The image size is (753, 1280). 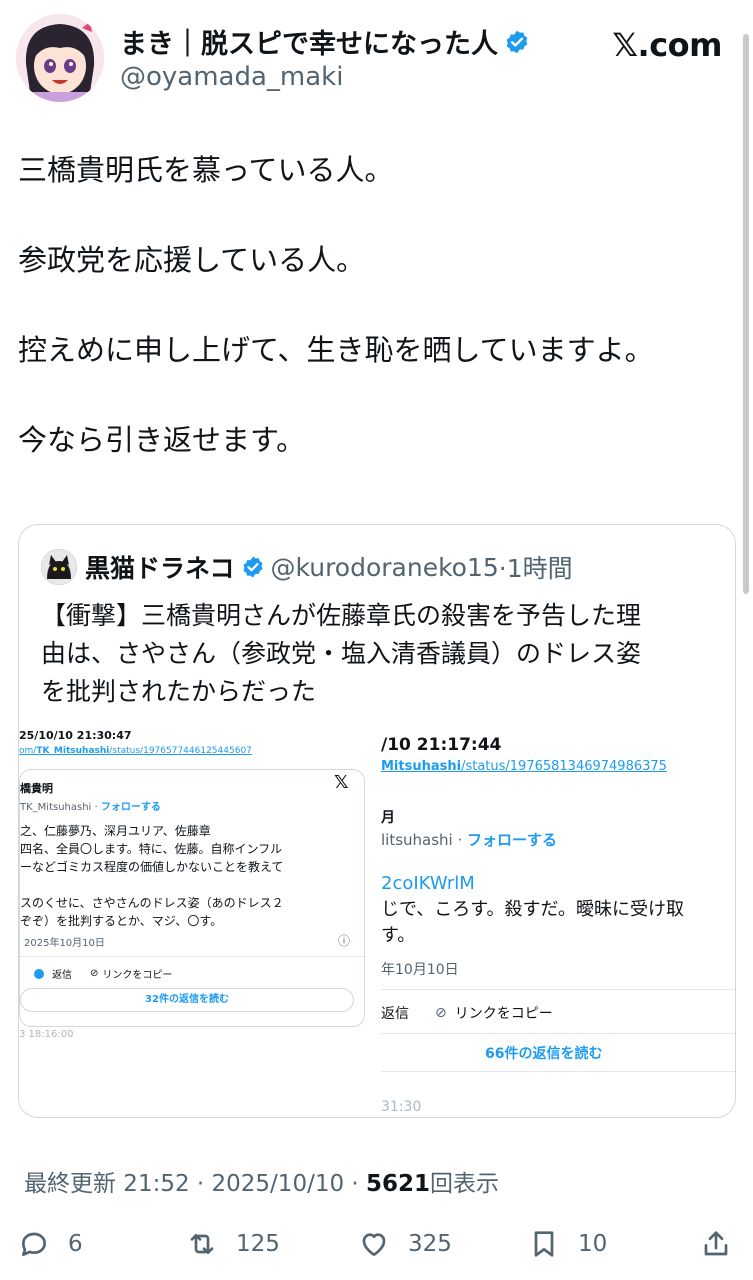 What do you see at coordinates (75, 1244) in the screenshot?
I see `reply-count: 6` at bounding box center [75, 1244].